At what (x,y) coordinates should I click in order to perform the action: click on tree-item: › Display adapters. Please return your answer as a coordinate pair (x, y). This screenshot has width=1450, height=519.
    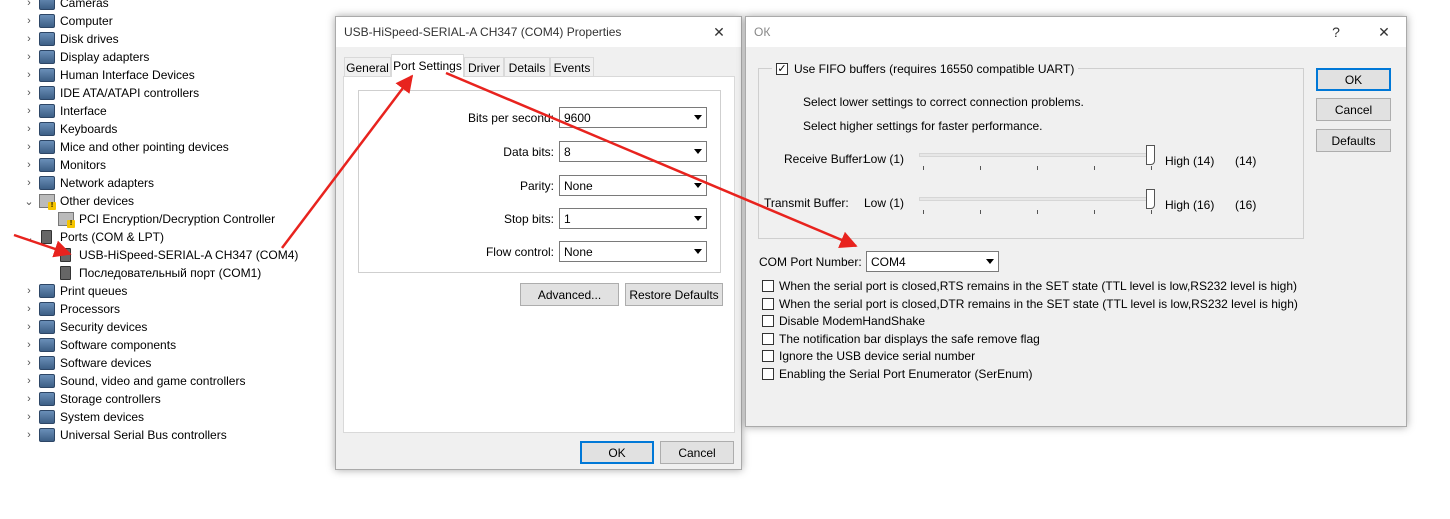
    Looking at the image, I should click on (85, 57).